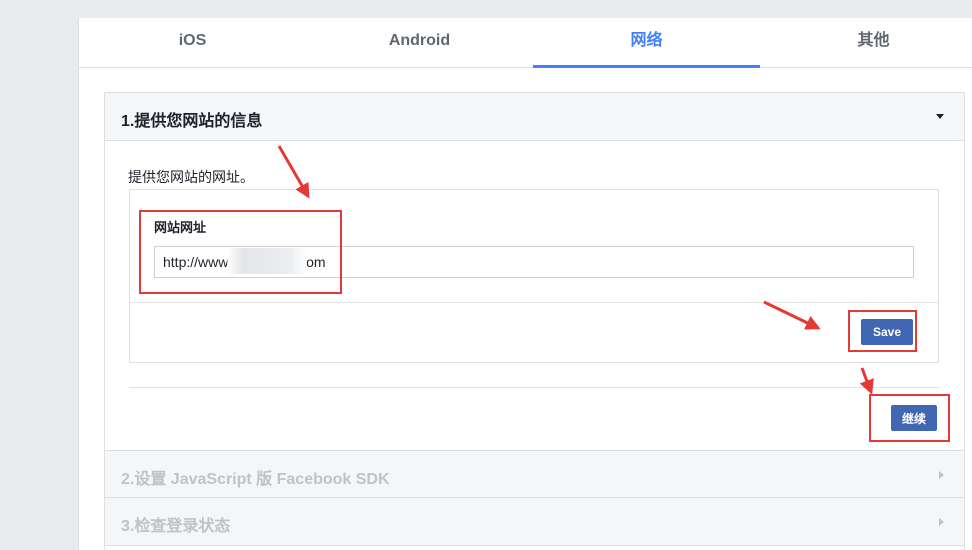 The height and width of the screenshot is (550, 972). What do you see at coordinates (940, 116) in the screenshot?
I see `caret-down-icon` at bounding box center [940, 116].